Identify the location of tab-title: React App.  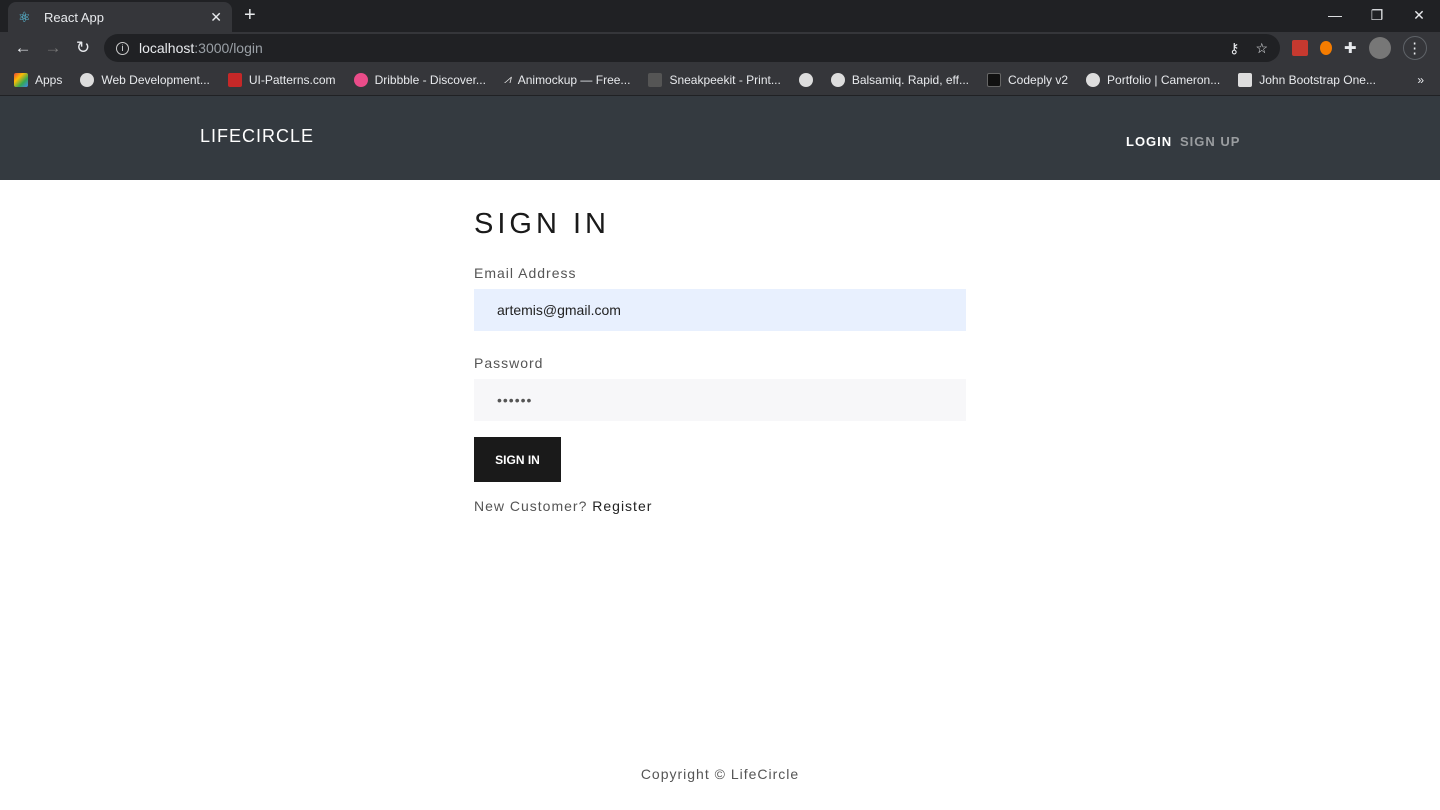
(74, 17).